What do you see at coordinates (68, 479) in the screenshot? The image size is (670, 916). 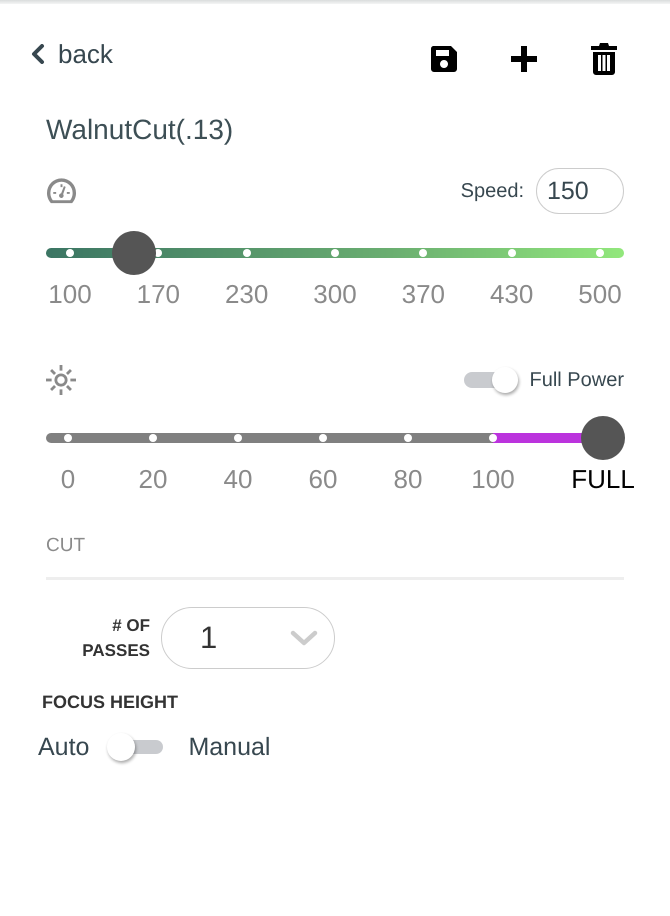 I see `tick-label: 0` at bounding box center [68, 479].